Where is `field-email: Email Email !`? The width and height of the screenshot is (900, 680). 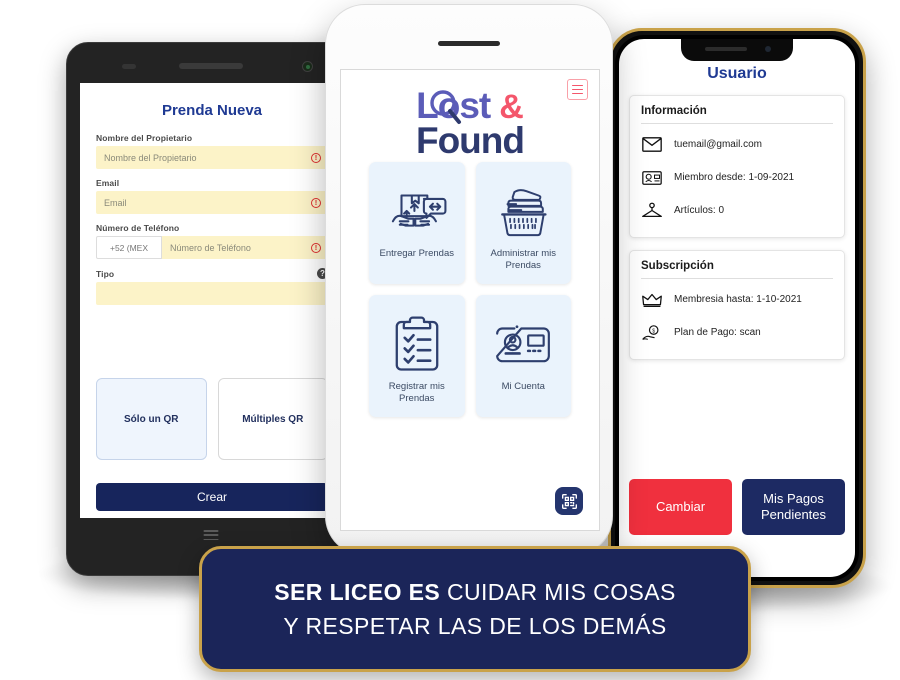
field-email: Email Email ! is located at coordinates (212, 196).